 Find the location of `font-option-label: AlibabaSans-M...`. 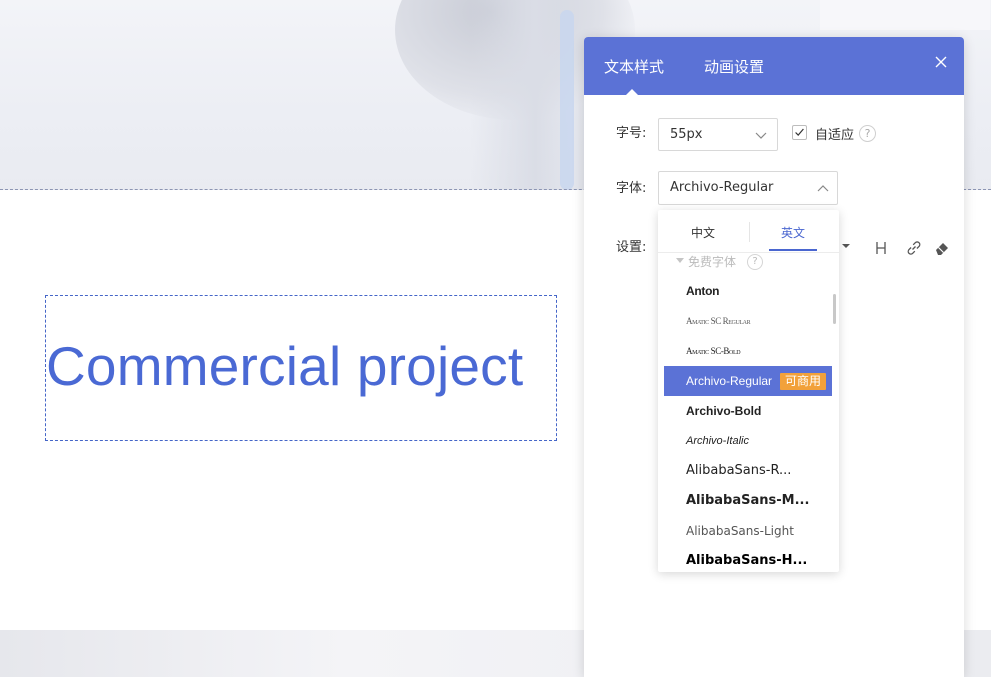

font-option-label: AlibabaSans-M... is located at coordinates (748, 500).